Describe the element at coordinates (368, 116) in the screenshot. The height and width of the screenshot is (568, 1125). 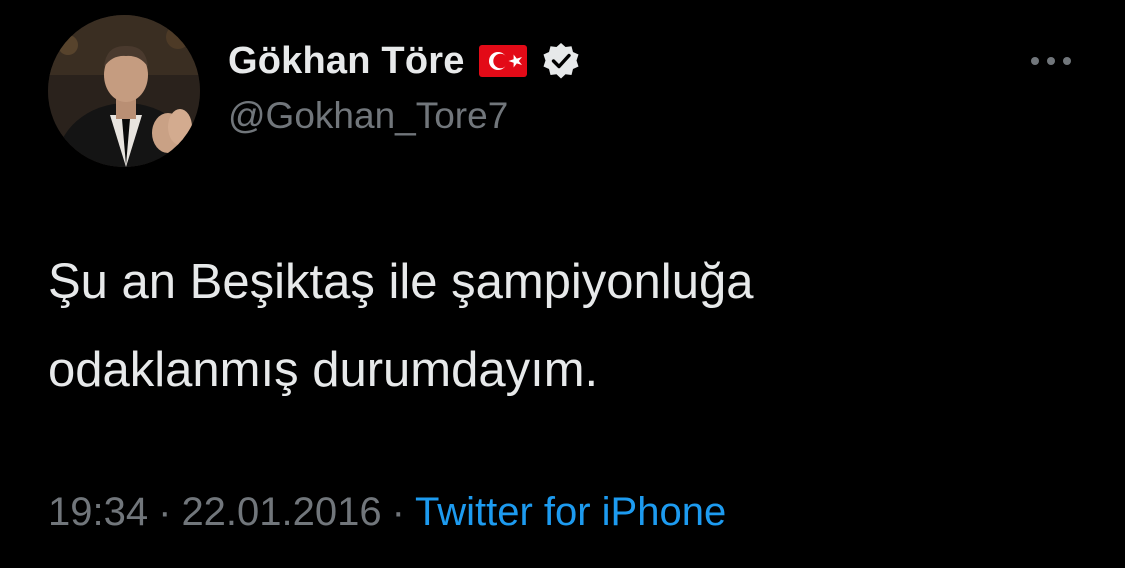
I see `author-handle: @Gokhan_Tore7` at that location.